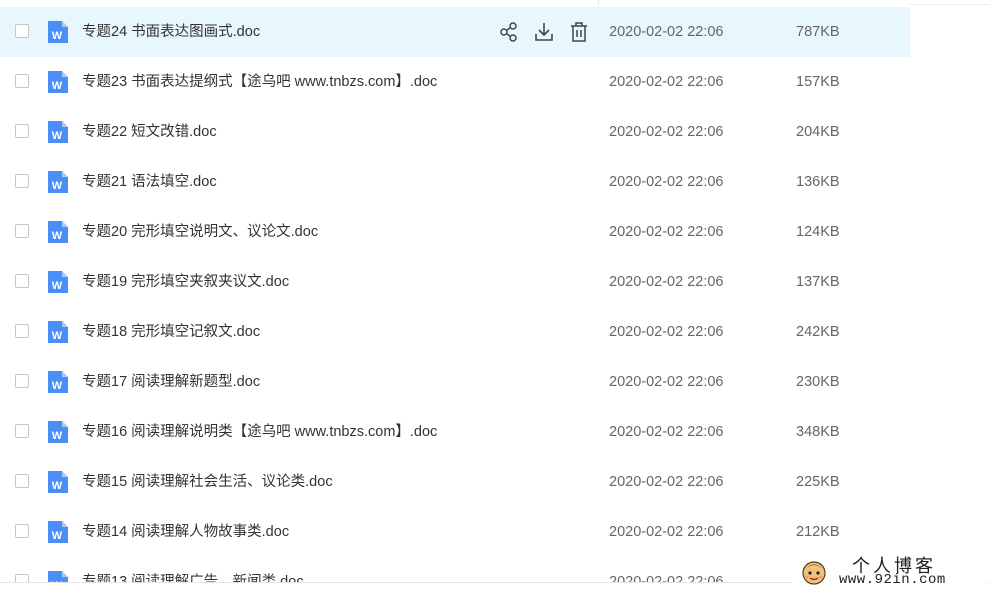  Describe the element at coordinates (818, 182) in the screenshot. I see `file-size: 136KB` at that location.